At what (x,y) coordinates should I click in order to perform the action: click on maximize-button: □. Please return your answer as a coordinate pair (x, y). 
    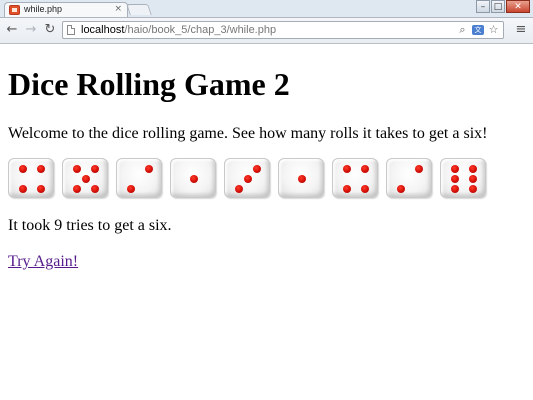
    Looking at the image, I should click on (498, 6).